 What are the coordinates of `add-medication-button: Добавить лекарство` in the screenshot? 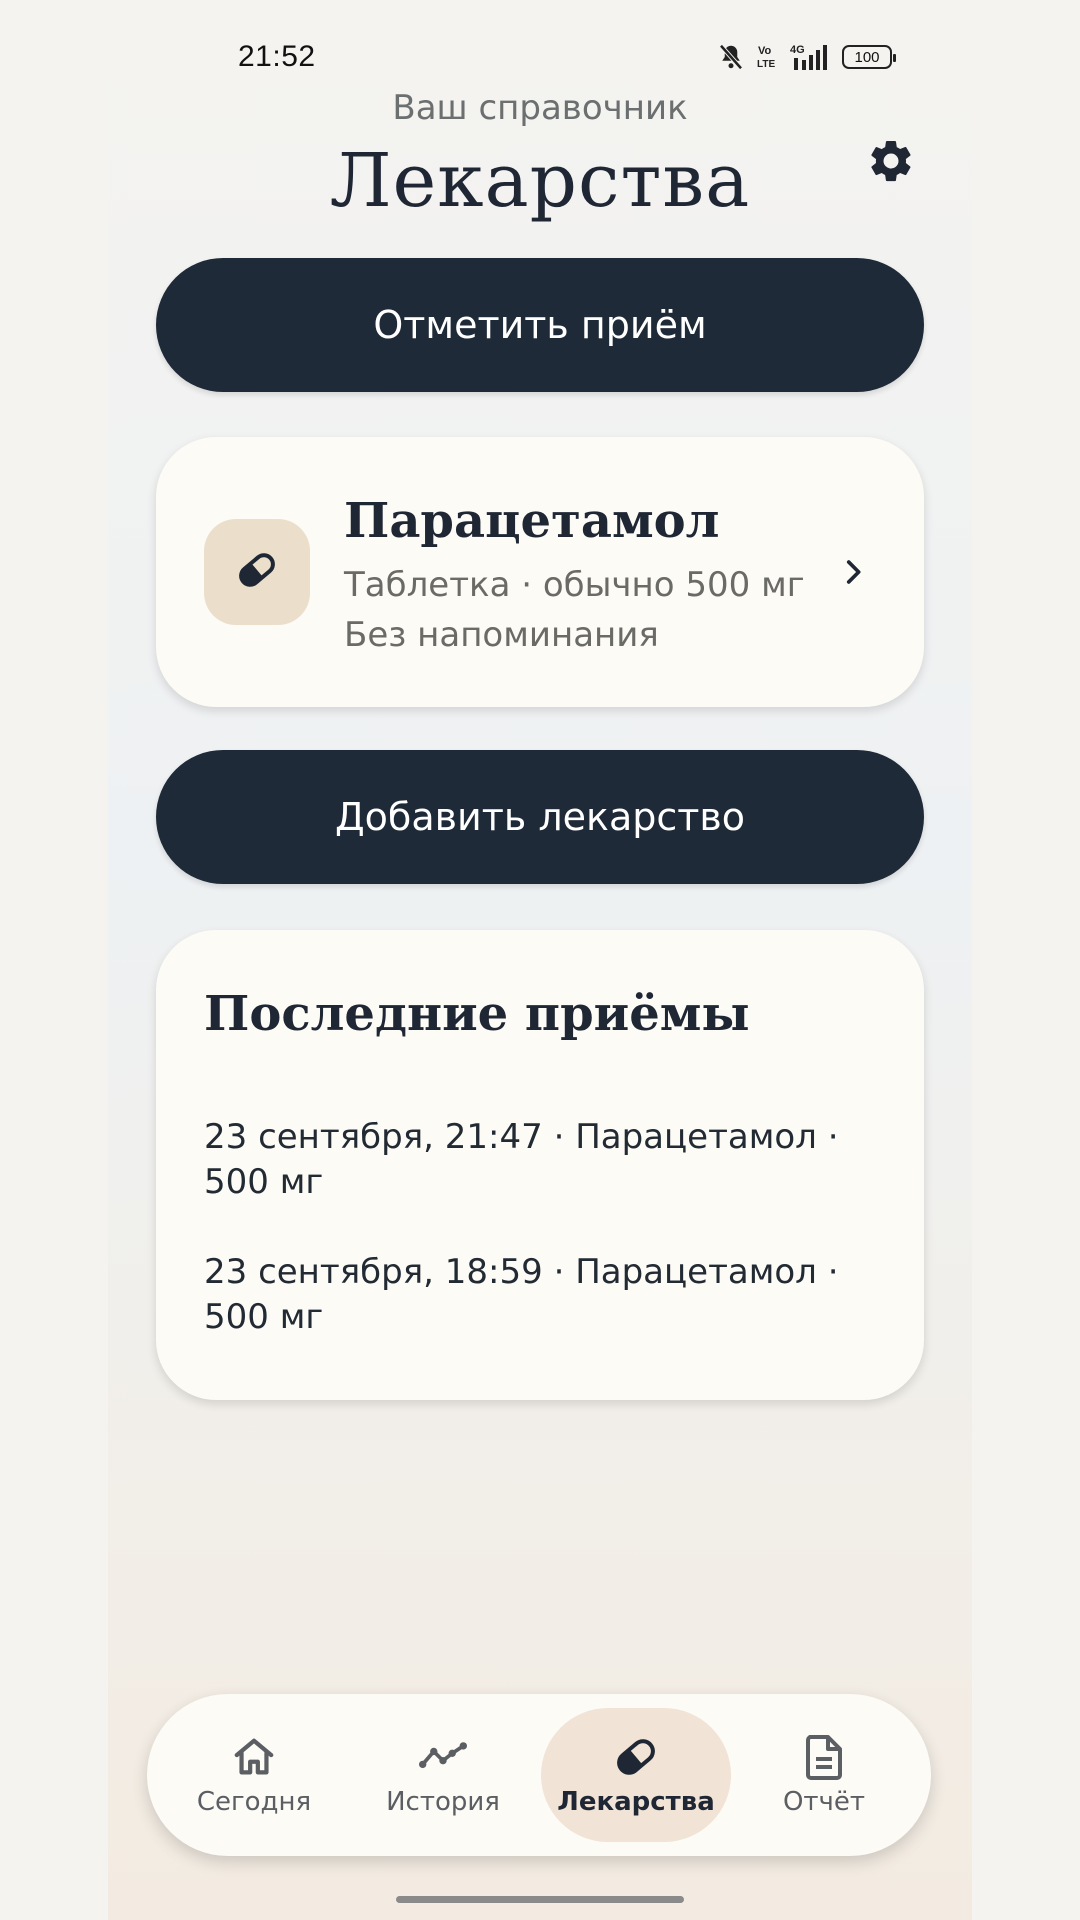 It's located at (540, 817).